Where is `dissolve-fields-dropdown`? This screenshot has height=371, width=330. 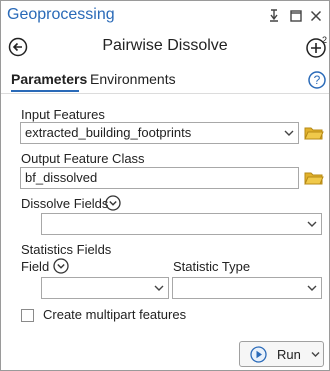
dissolve-fields-dropdown is located at coordinates (181, 224).